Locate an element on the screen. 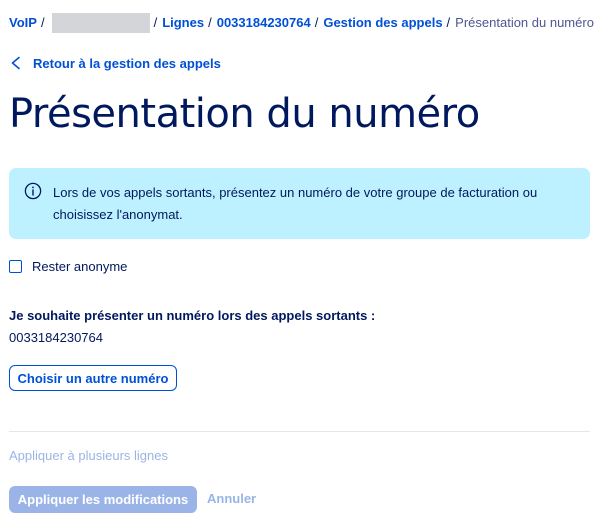 Image resolution: width=605 pixels, height=515 pixels. choose-other-number-button: Choisir un autre numéro is located at coordinates (93, 378).